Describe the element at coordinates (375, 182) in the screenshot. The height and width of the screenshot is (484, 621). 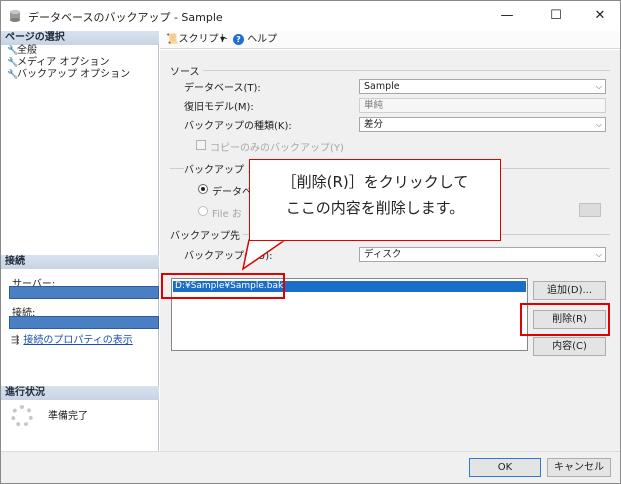
I see `callout-line-1: ［削除(R)］をクリックして` at that location.